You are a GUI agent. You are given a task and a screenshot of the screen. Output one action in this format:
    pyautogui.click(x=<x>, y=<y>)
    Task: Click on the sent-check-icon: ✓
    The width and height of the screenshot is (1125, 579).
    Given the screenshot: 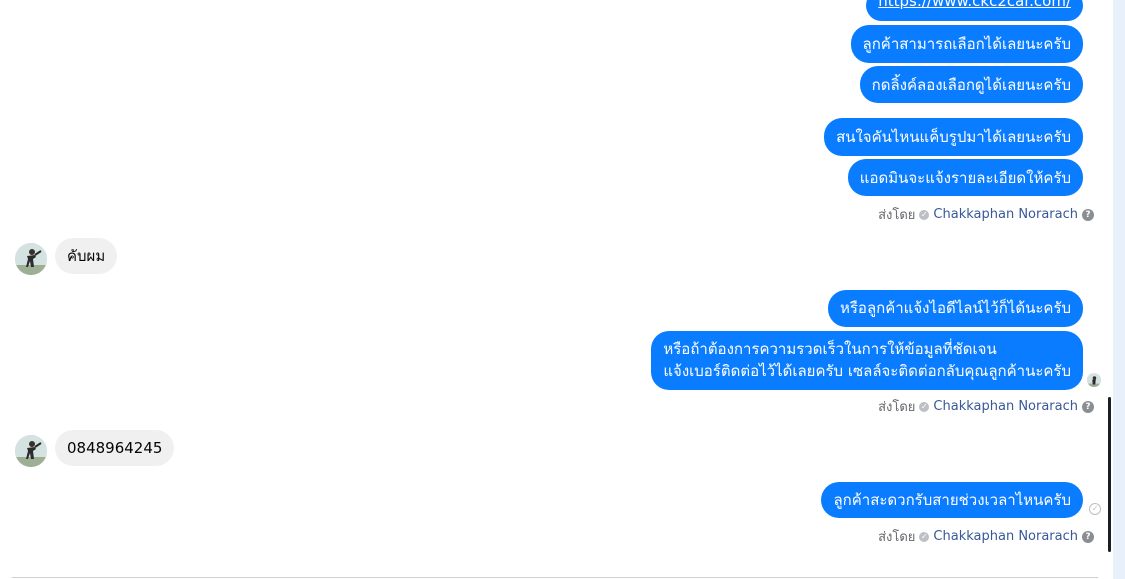 What is the action you would take?
    pyautogui.click(x=1095, y=509)
    